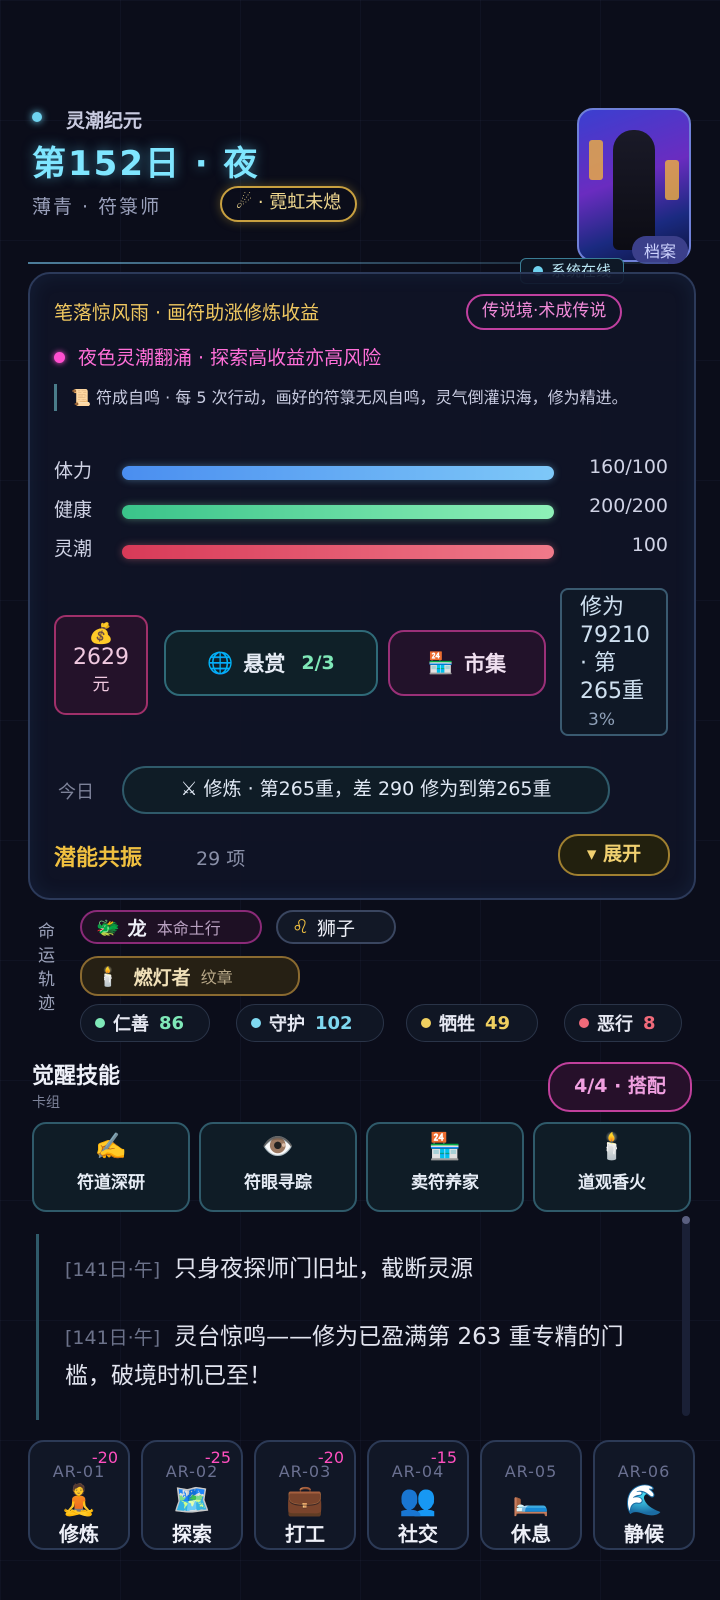  I want to click on skill-card: 🏪 卖符养家, so click(445, 1167).